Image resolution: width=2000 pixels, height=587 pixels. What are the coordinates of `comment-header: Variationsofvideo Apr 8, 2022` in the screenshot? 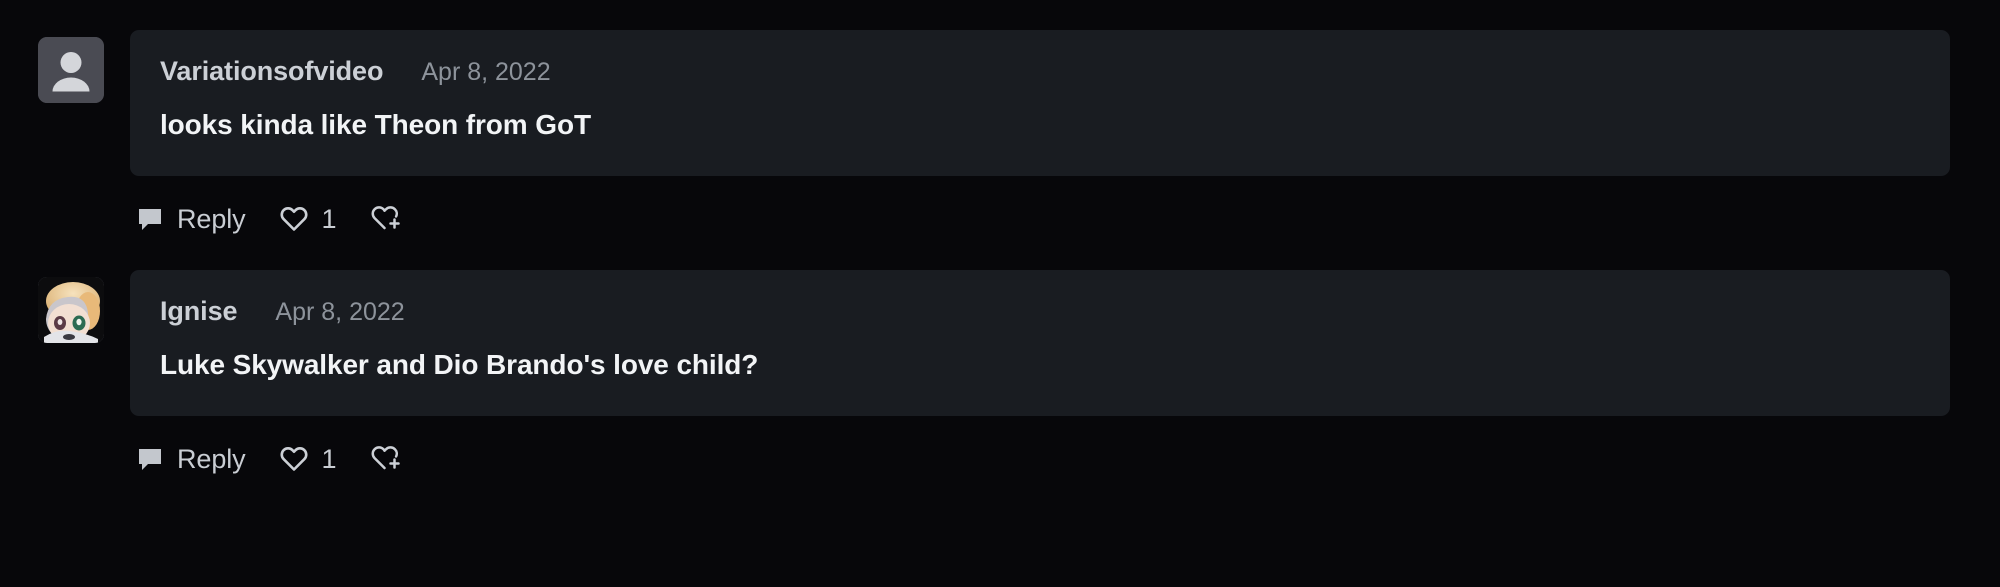 It's located at (1040, 71).